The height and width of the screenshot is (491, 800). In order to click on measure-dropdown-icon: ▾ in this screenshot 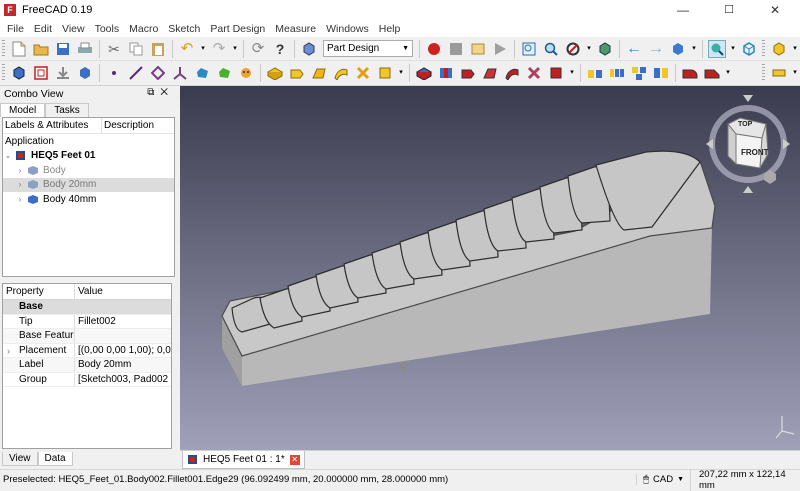, I will do `click(795, 73)`.